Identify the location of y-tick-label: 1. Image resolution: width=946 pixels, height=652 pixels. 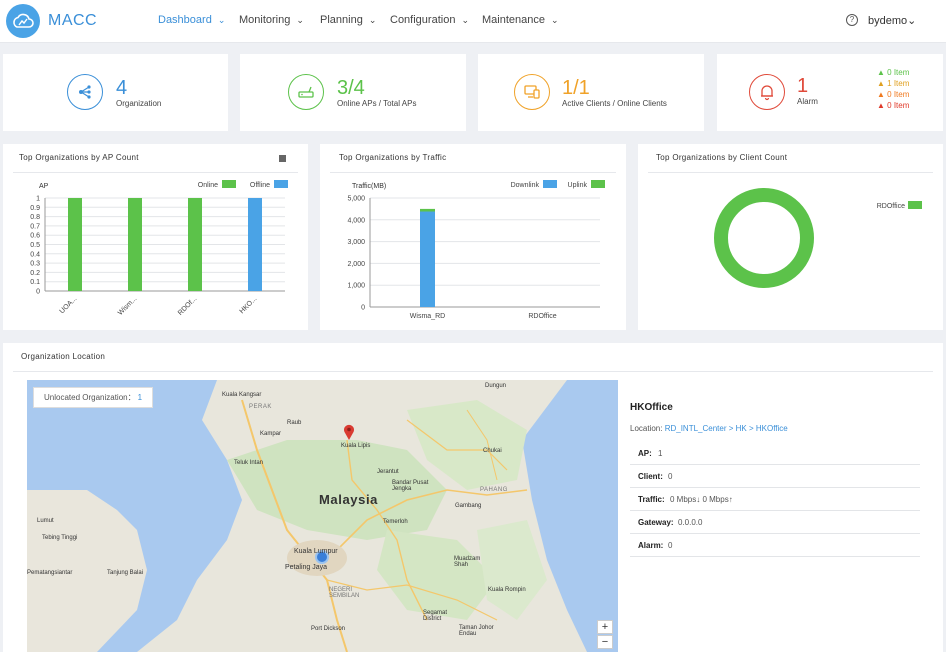
(38, 199).